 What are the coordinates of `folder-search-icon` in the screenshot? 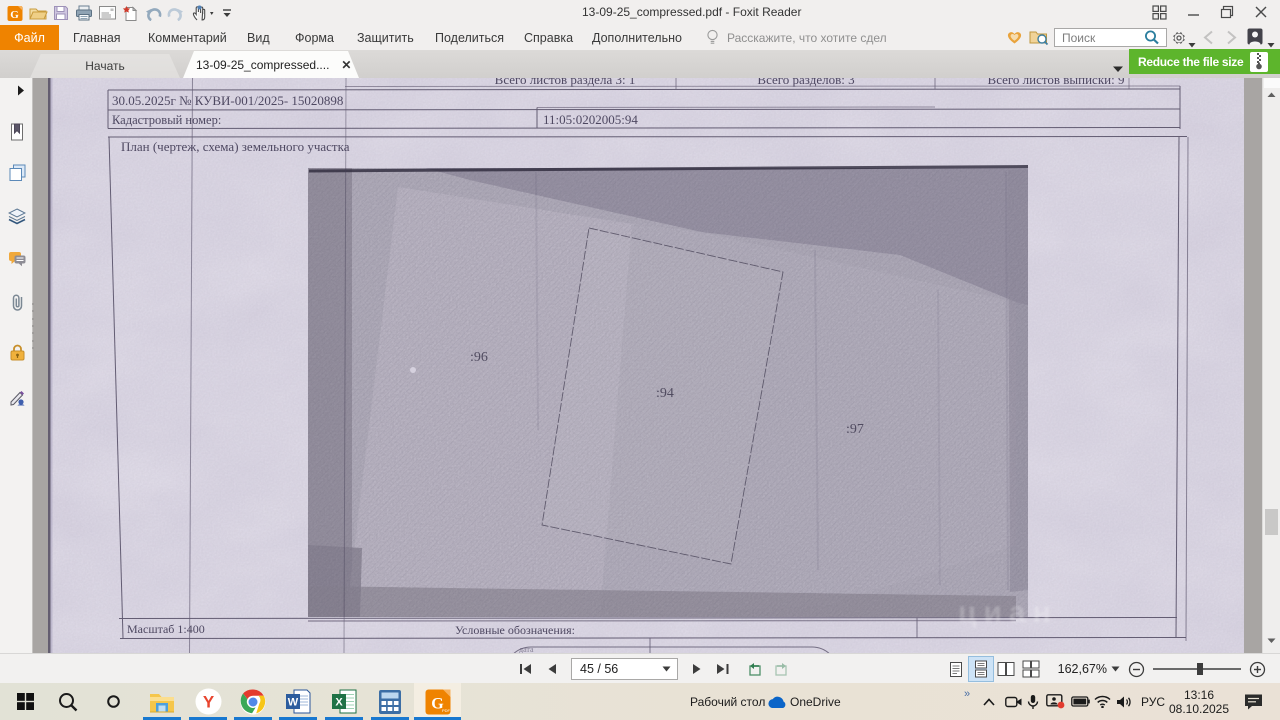 It's located at (1039, 40).